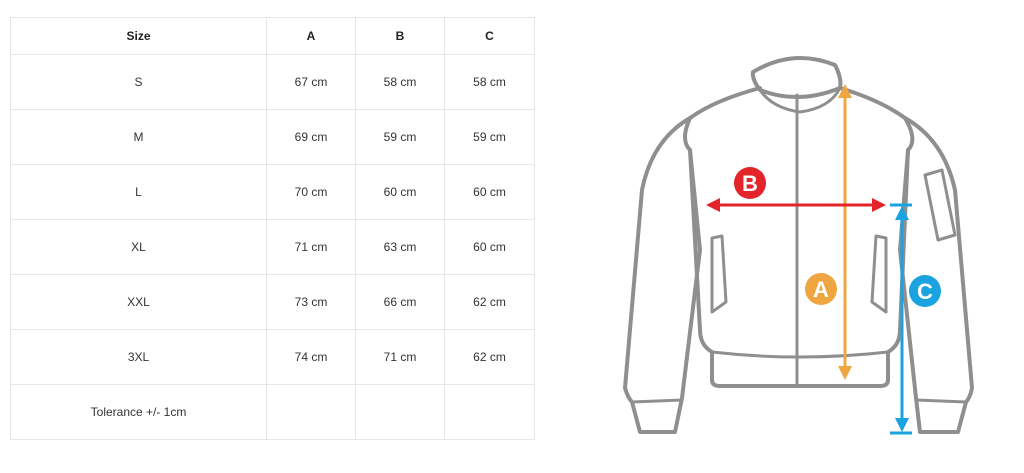  I want to click on measure-a-arrow, so click(845, 232).